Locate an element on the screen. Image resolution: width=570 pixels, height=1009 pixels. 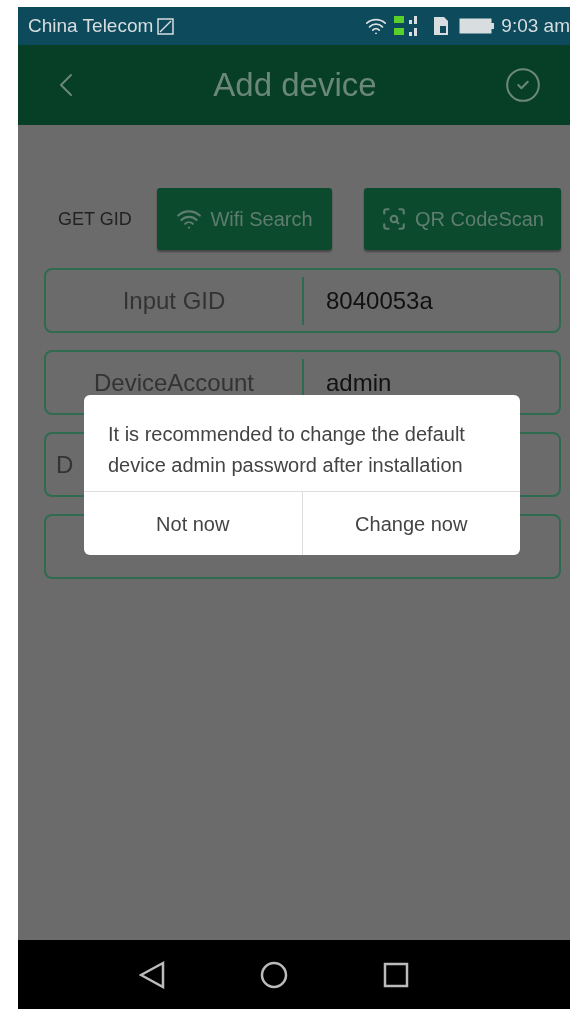
clock-time: 9:03 am is located at coordinates (535, 25).